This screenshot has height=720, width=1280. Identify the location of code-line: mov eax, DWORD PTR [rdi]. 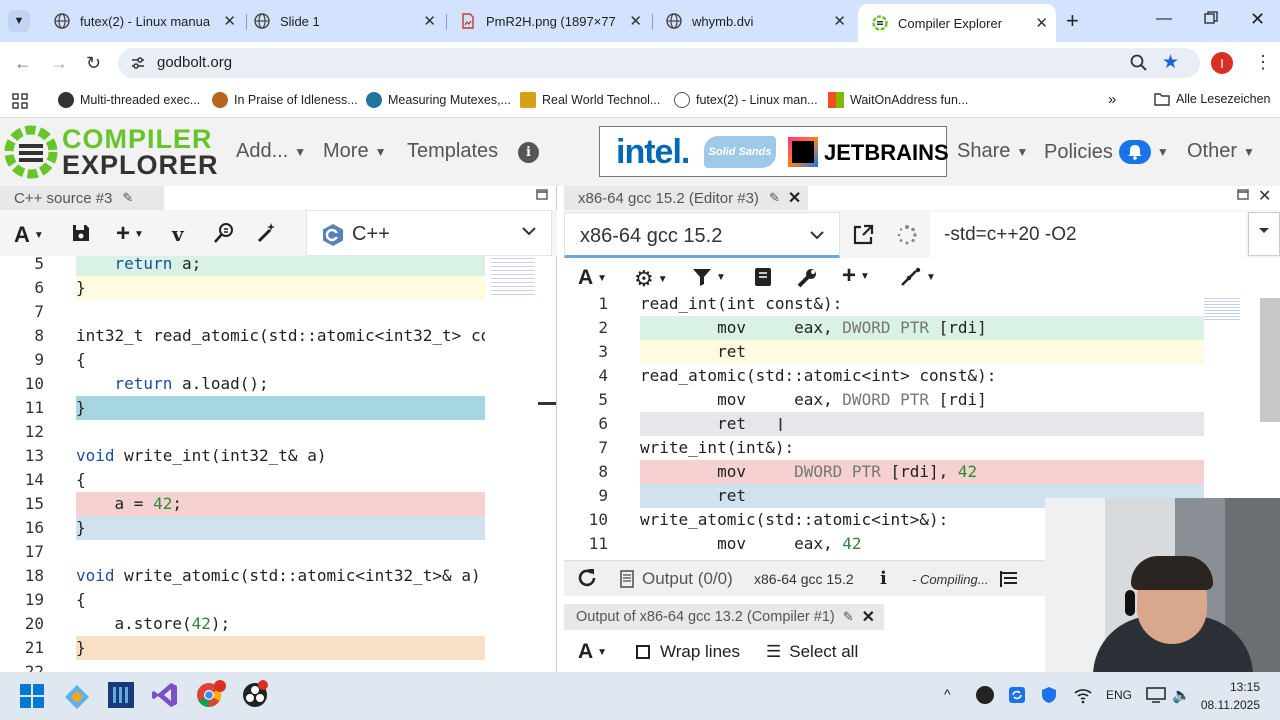
(922, 400).